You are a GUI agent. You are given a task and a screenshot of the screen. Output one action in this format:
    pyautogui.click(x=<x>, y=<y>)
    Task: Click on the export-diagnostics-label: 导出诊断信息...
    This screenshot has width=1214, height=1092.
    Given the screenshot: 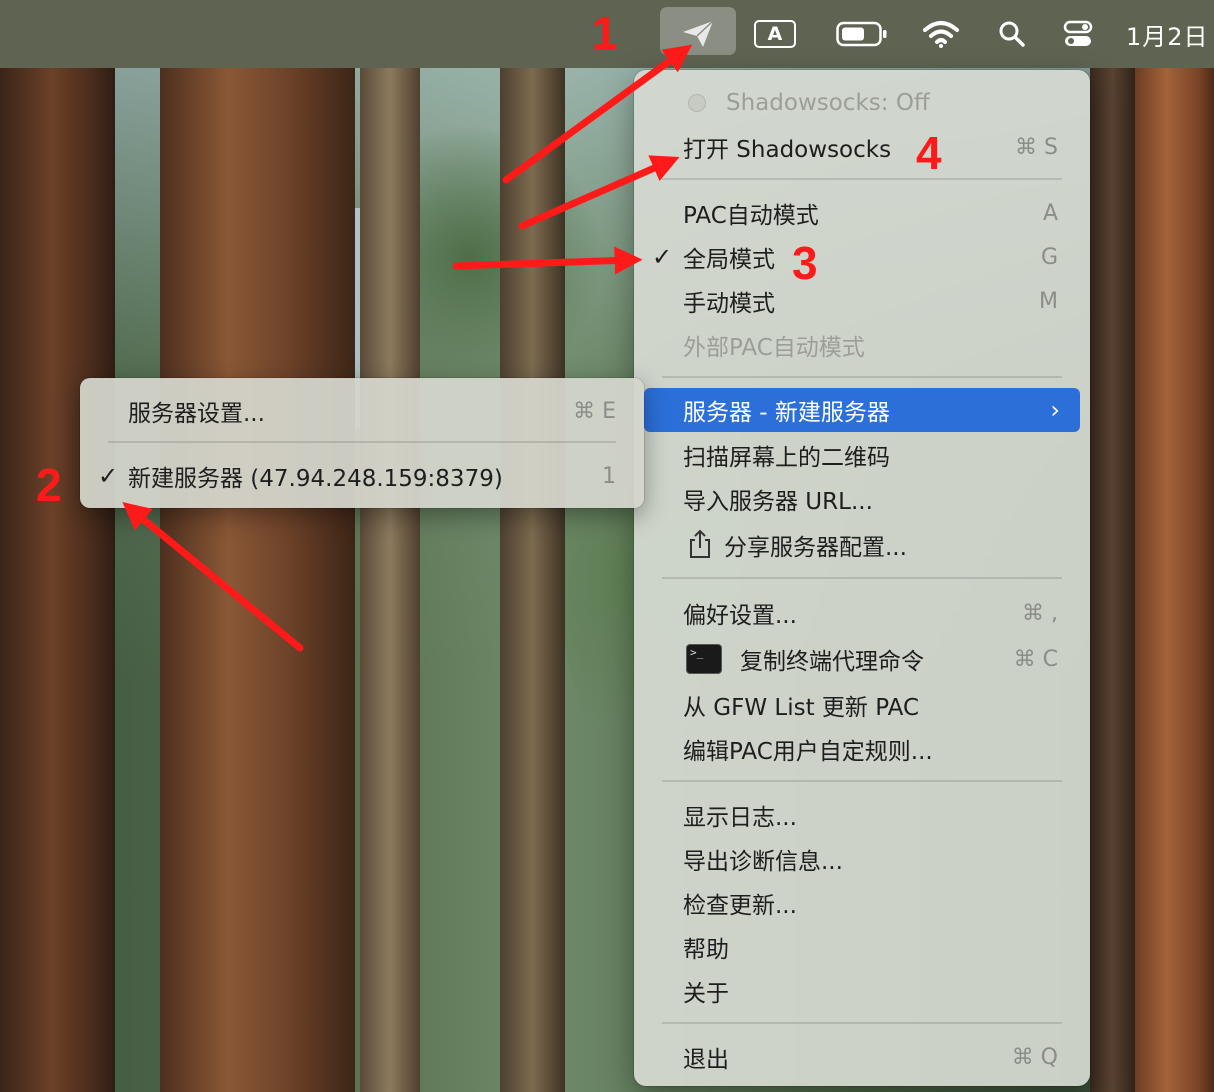 What is the action you would take?
    pyautogui.click(x=763, y=862)
    